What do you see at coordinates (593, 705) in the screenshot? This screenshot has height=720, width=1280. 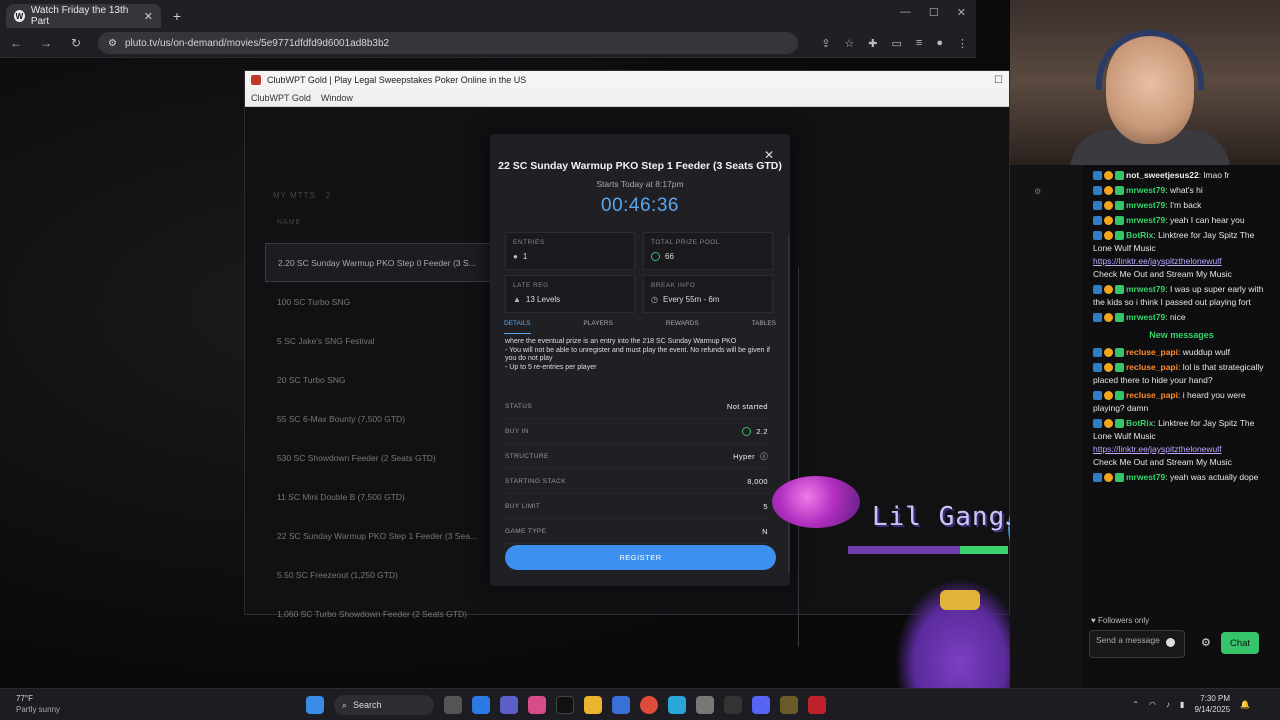 I see `file-explorer-icon` at bounding box center [593, 705].